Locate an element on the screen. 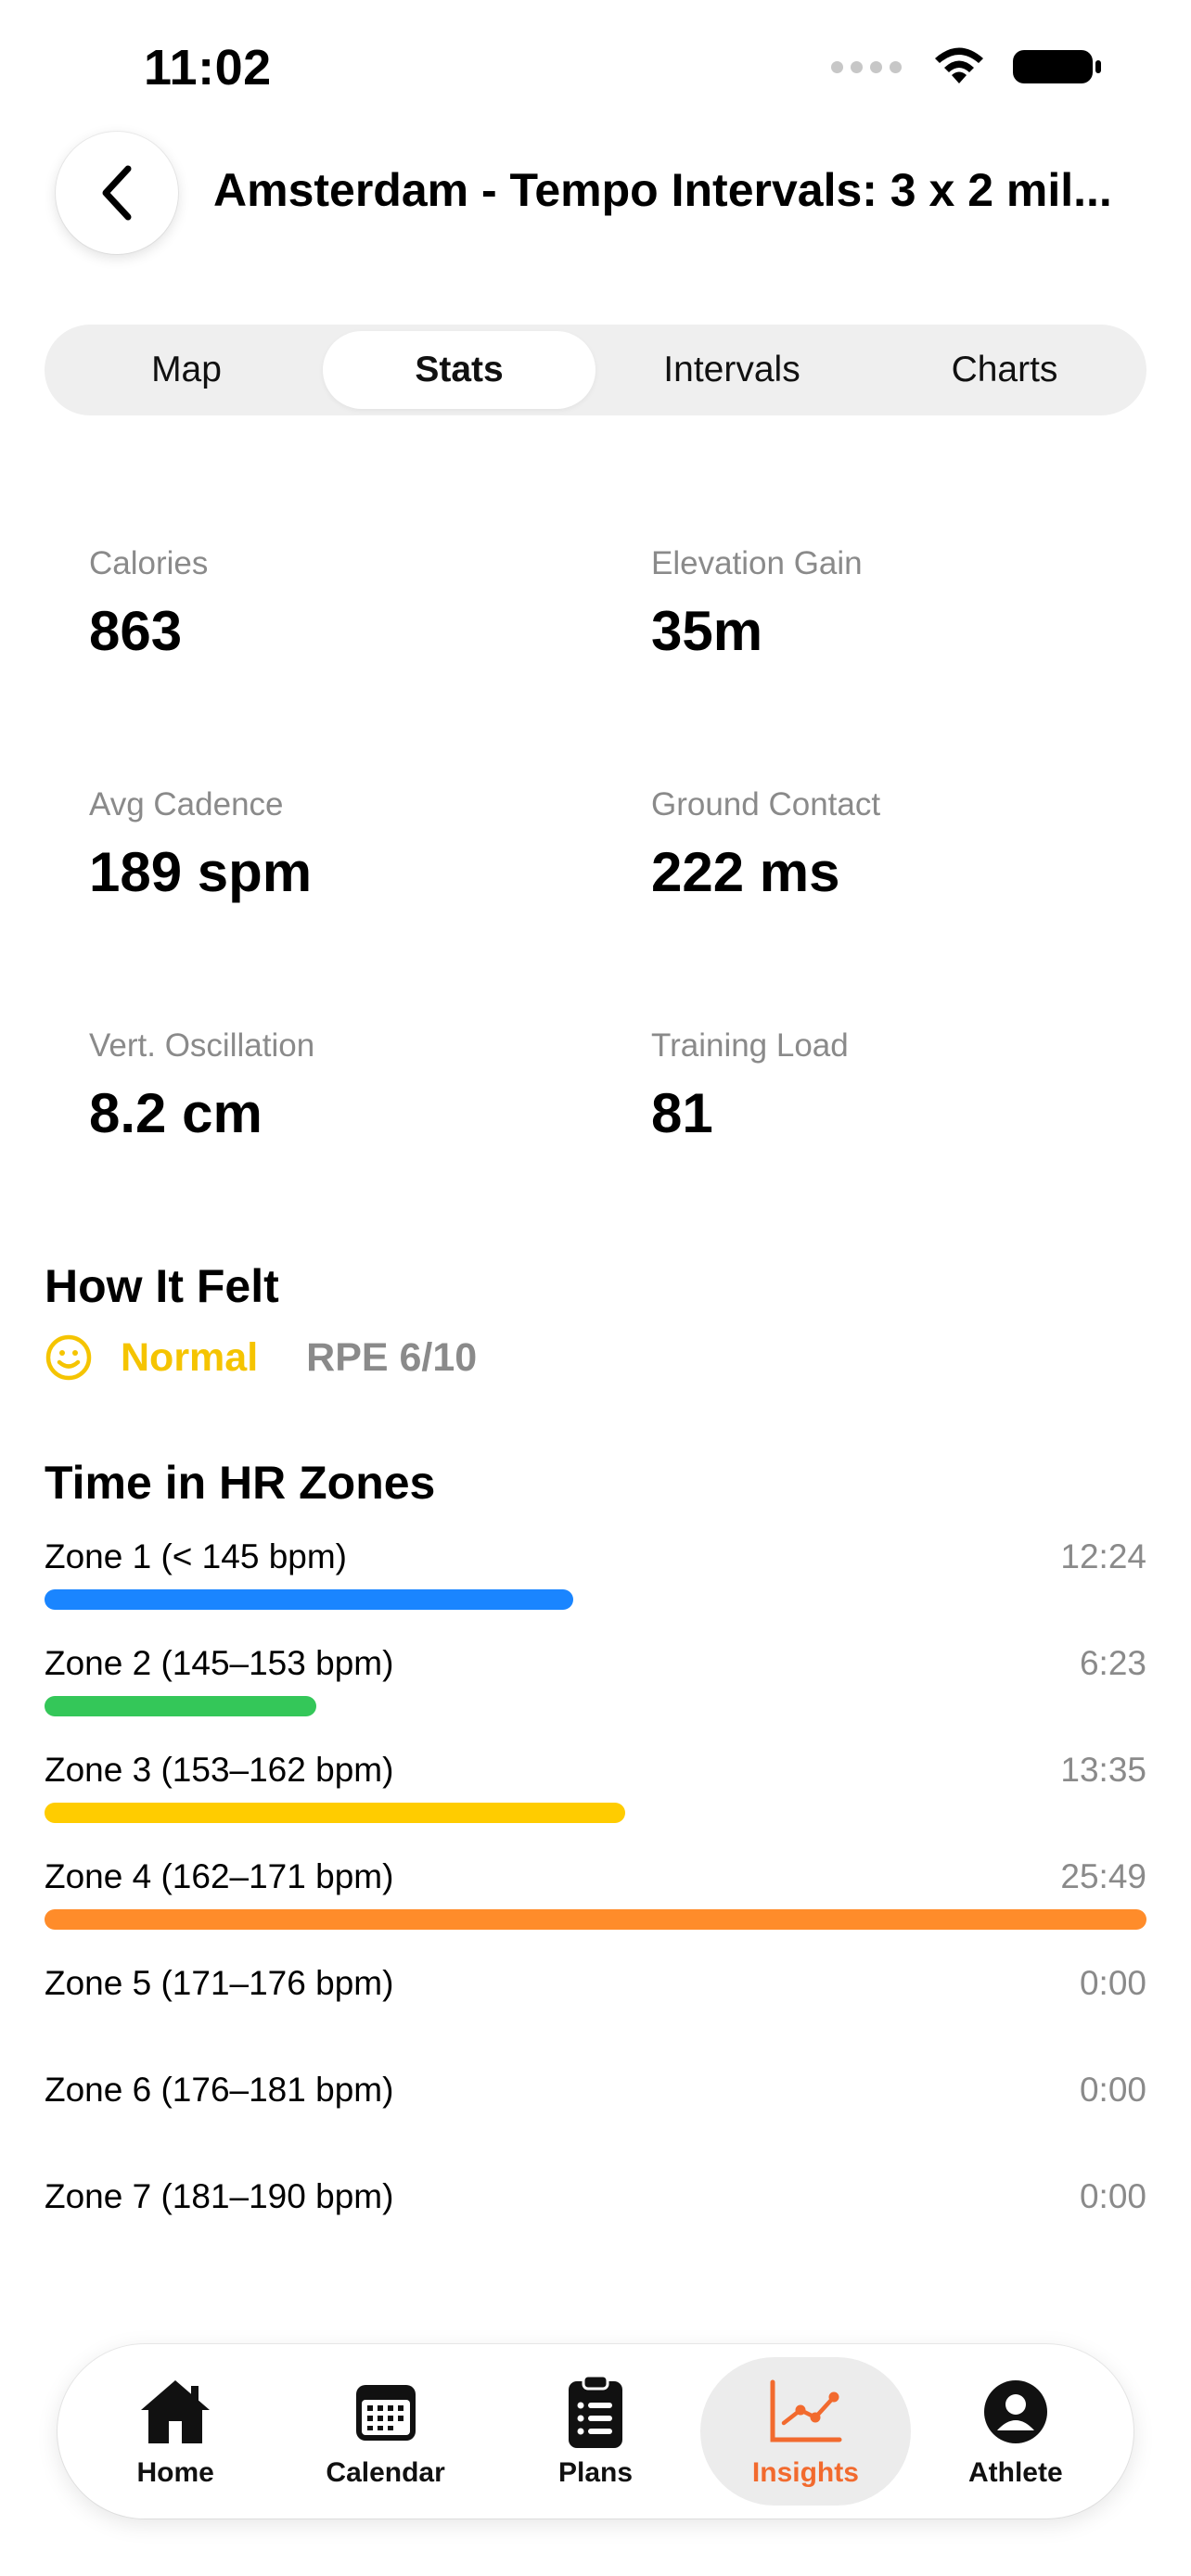  hr-zone-row: Zone 4 (162–171 bpm) 25:49 is located at coordinates (595, 1911).